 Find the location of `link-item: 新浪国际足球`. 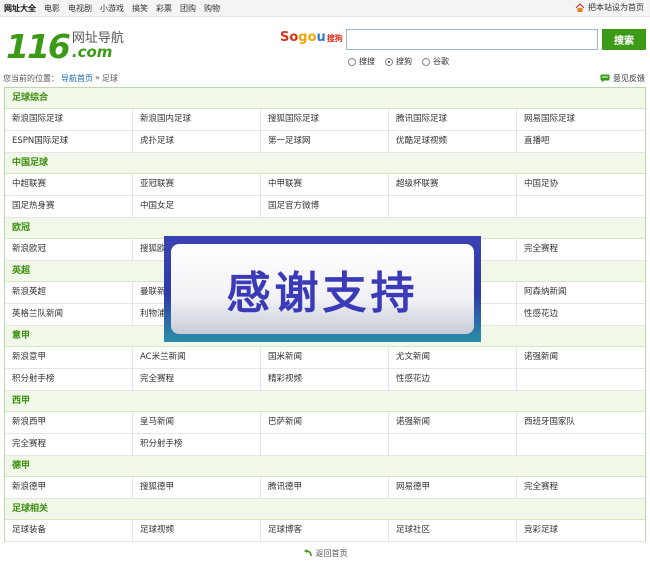

link-item: 新浪国际足球 is located at coordinates (69, 119).